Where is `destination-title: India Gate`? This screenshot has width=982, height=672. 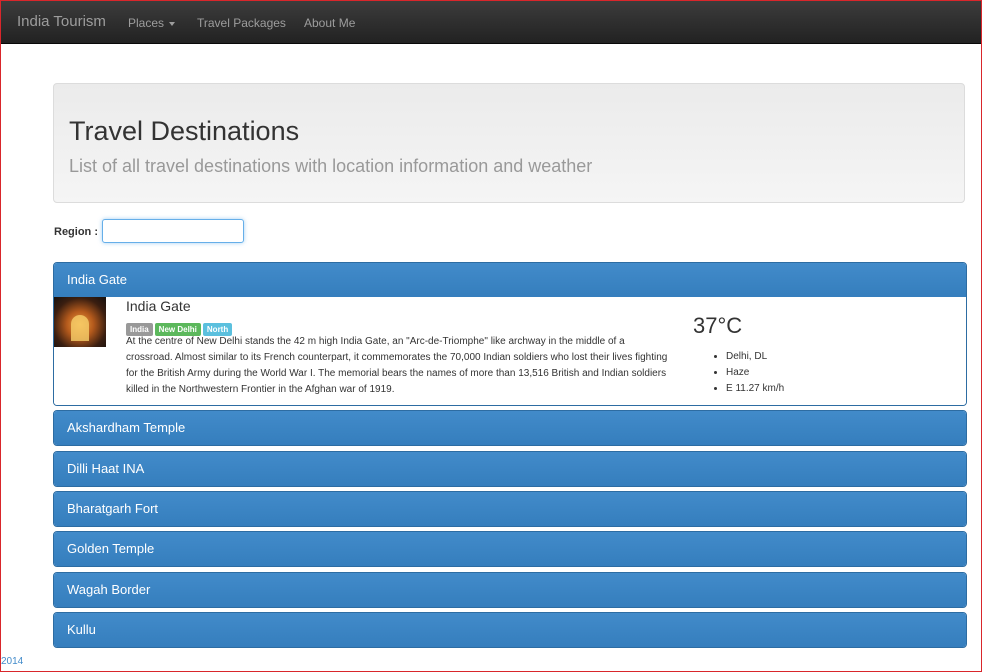 destination-title: India Gate is located at coordinates (158, 306).